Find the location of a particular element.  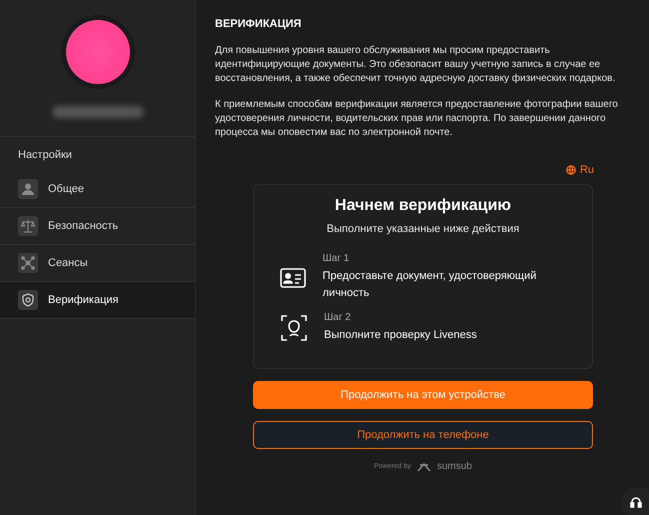

id-card-icon is located at coordinates (293, 278).